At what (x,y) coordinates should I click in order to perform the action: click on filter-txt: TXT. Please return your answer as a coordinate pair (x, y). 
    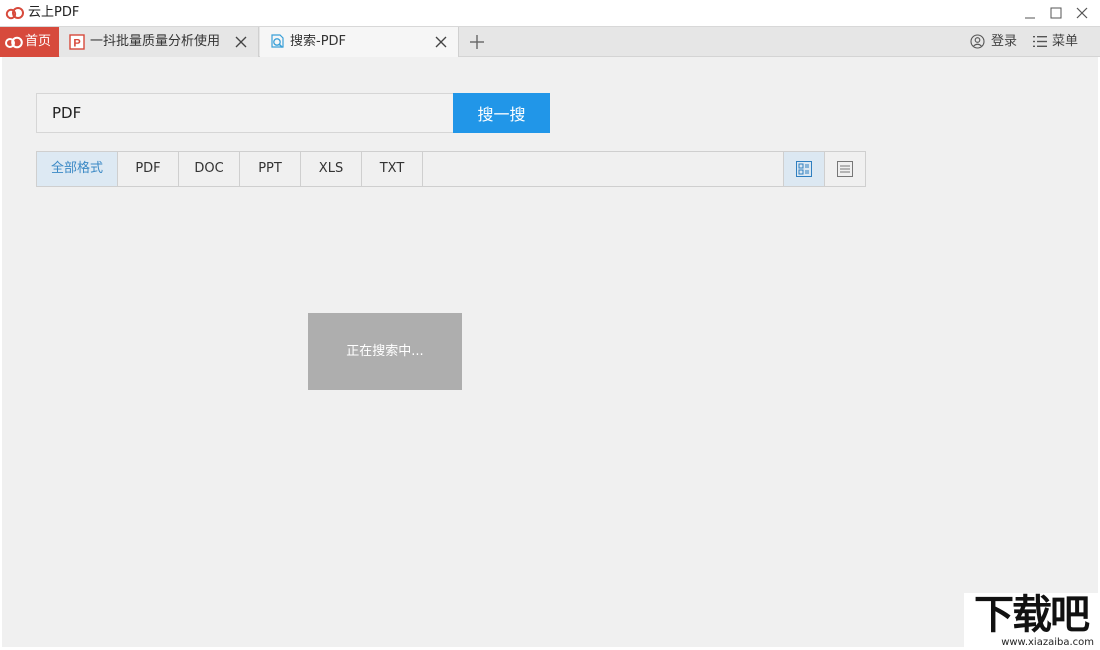
    Looking at the image, I should click on (392, 169).